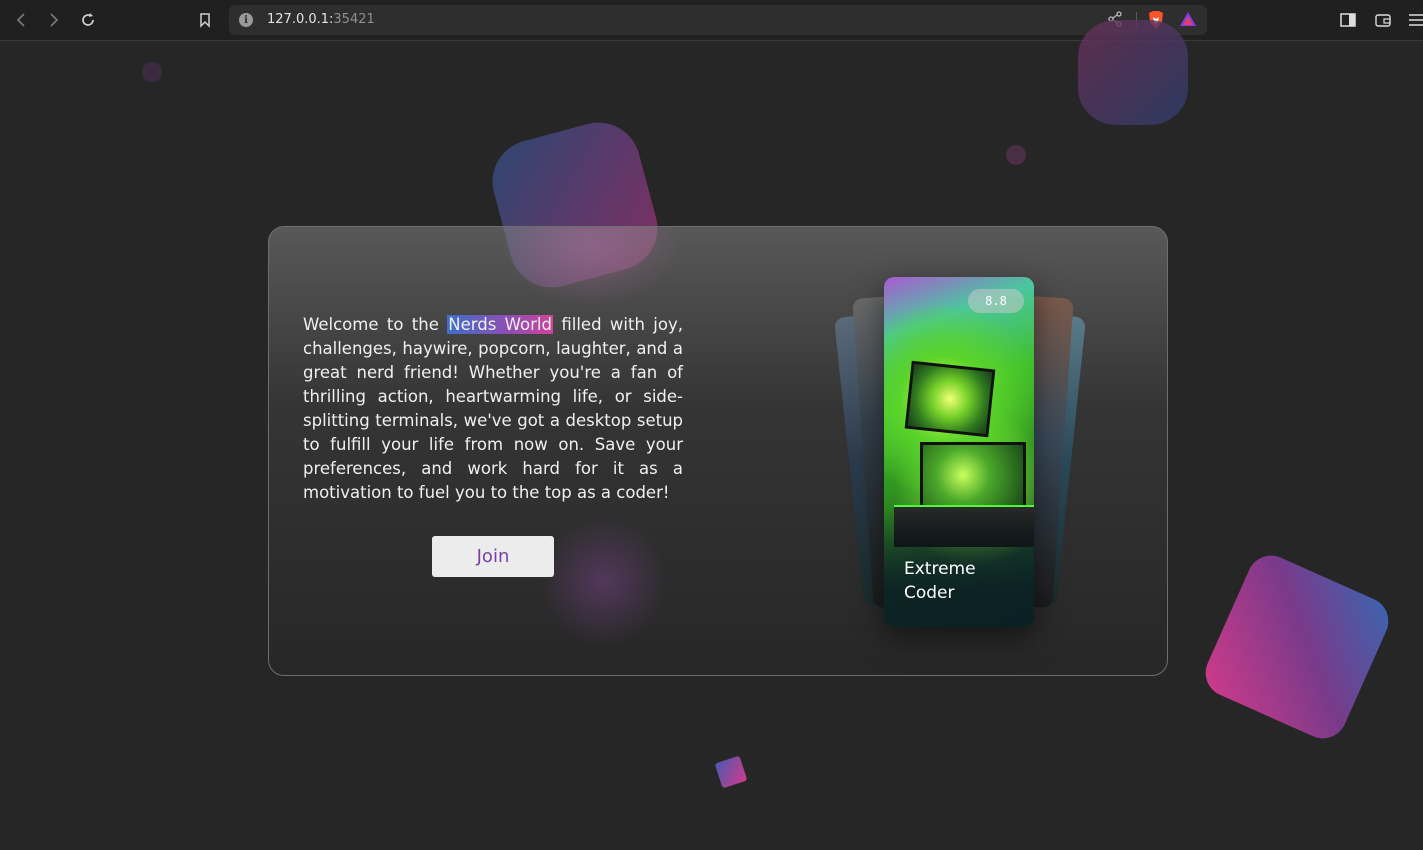  What do you see at coordinates (996, 301) in the screenshot?
I see `rating-badge: 8.8` at bounding box center [996, 301].